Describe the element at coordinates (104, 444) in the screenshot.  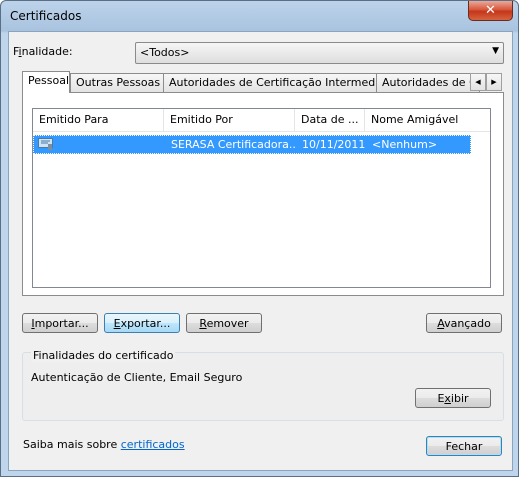
I see `learn-more-text: Saiba mais sobre certificados` at that location.